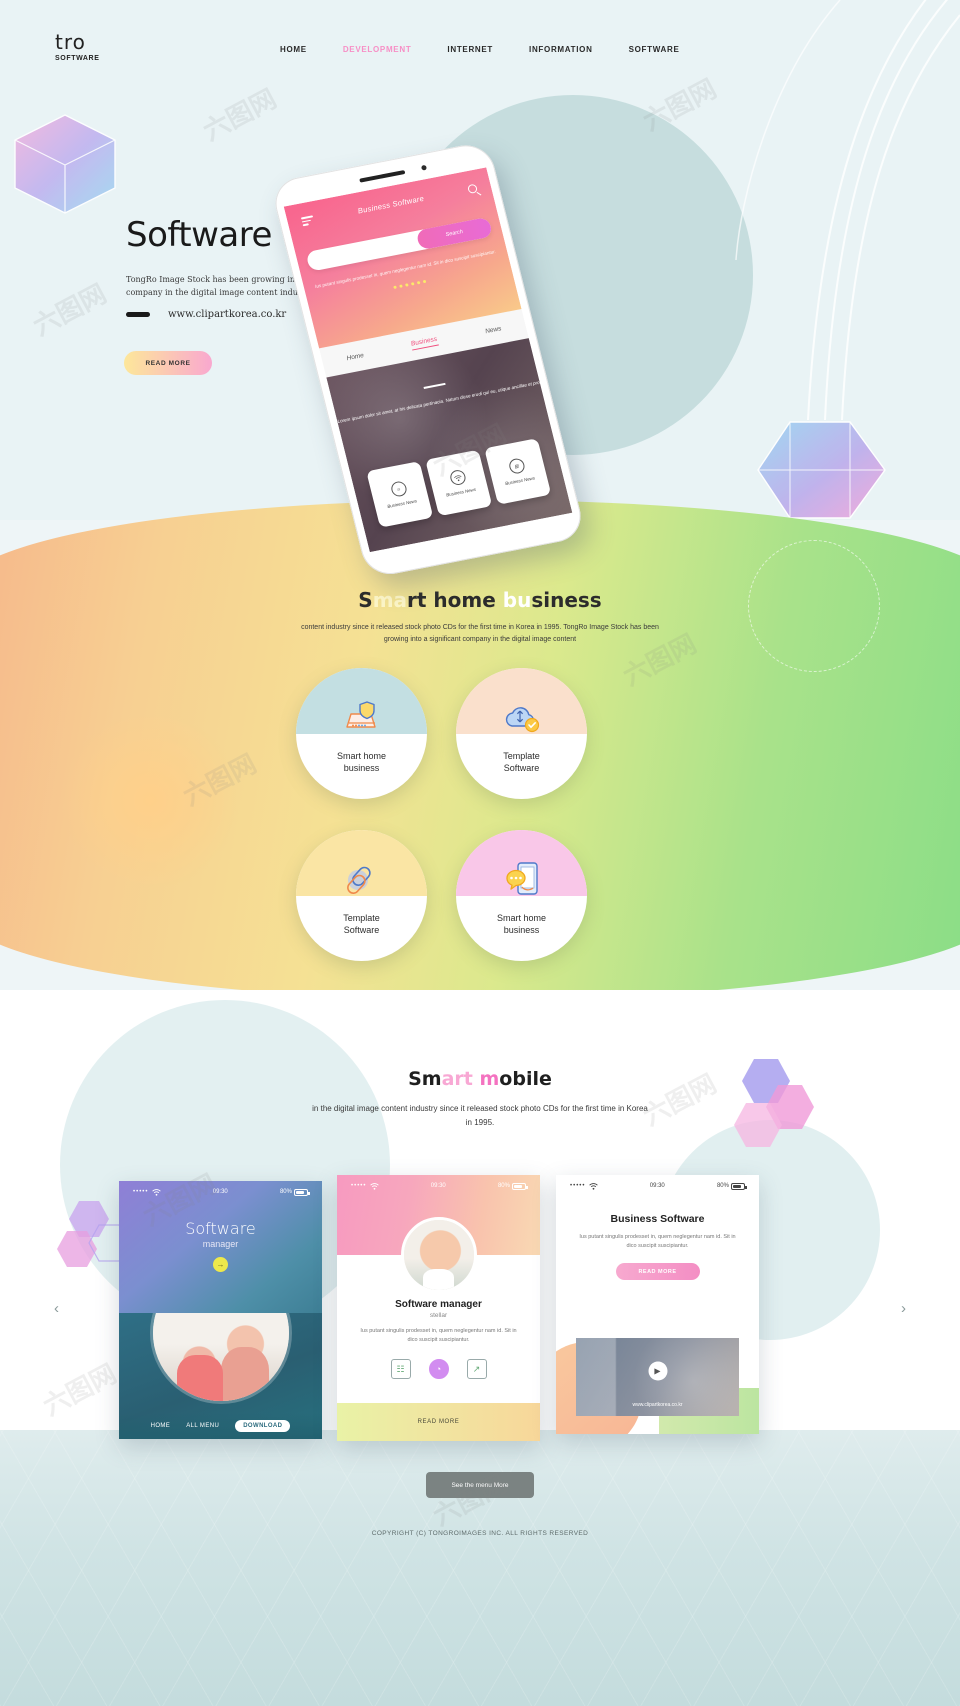 The height and width of the screenshot is (1706, 960). What do you see at coordinates (521, 762) in the screenshot?
I see `feature-circle-label: Template Software` at bounding box center [521, 762].